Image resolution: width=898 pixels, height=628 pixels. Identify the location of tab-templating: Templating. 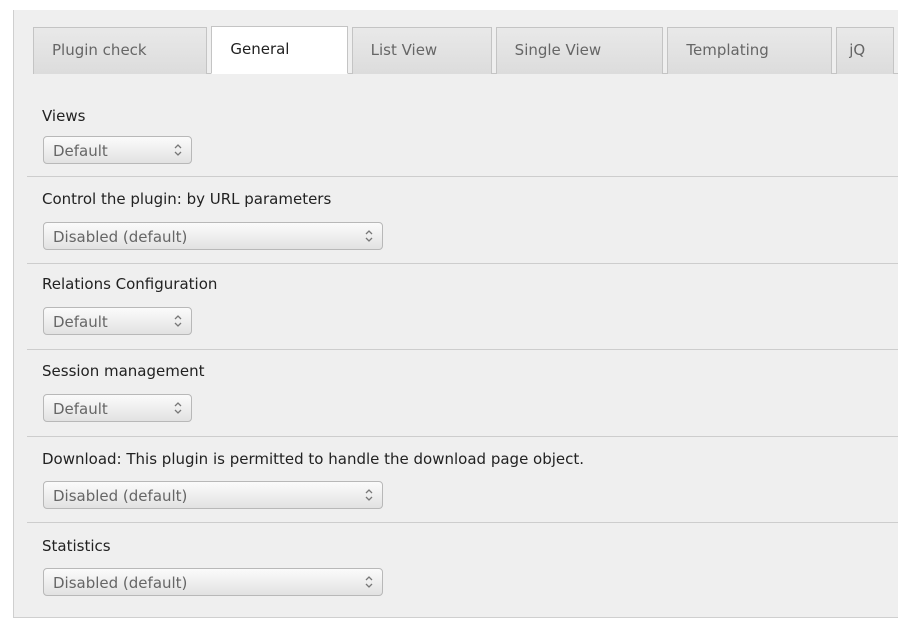
(750, 50).